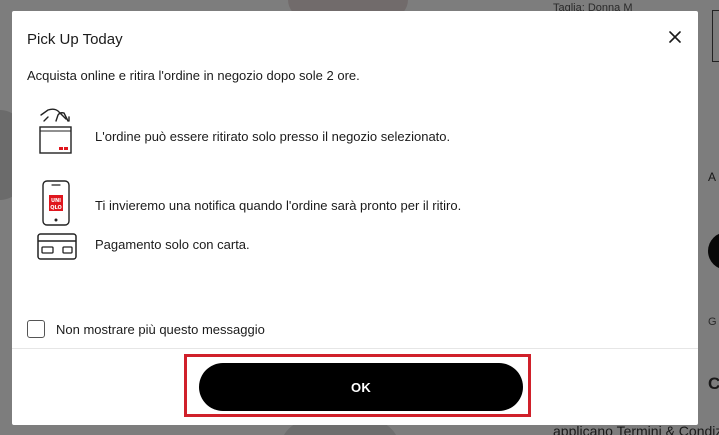  I want to click on ok-button: OK, so click(361, 387).